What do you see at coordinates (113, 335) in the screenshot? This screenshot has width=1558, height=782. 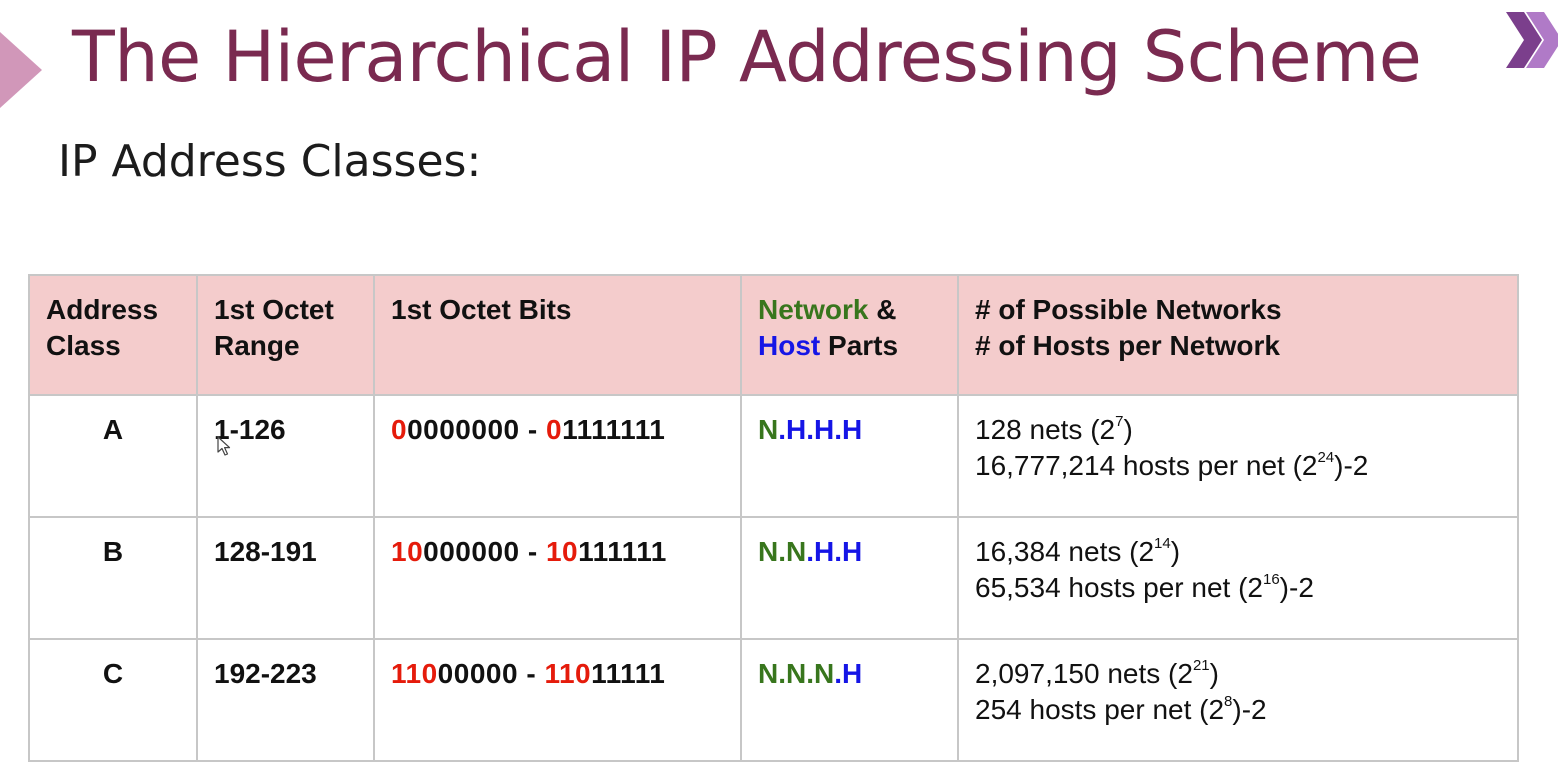 I see `header-address-class: Address Class` at bounding box center [113, 335].